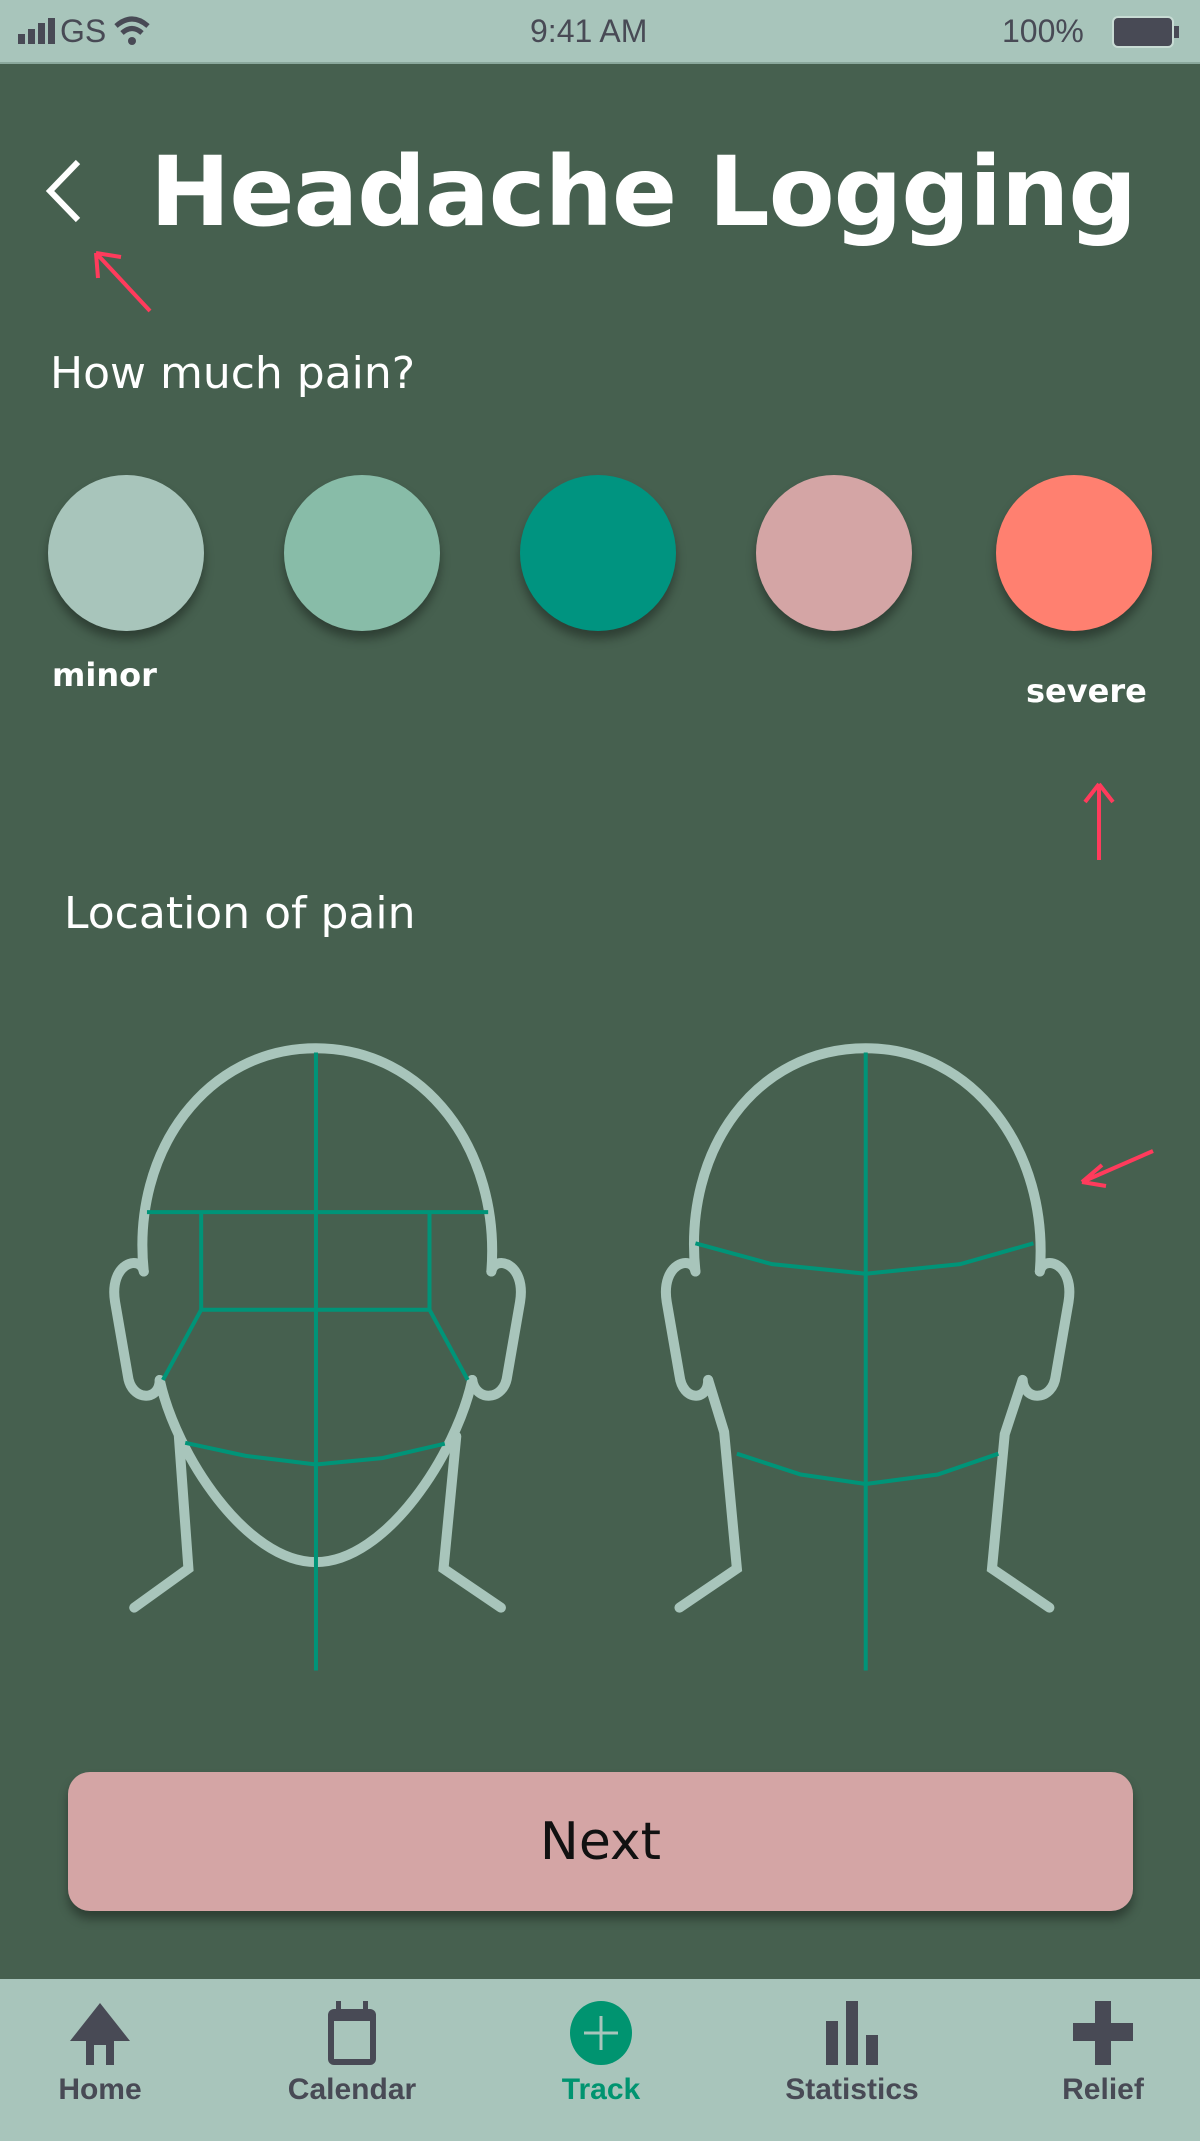 This screenshot has height=2141, width=1200. What do you see at coordinates (352, 2033) in the screenshot?
I see `calendar-icon` at bounding box center [352, 2033].